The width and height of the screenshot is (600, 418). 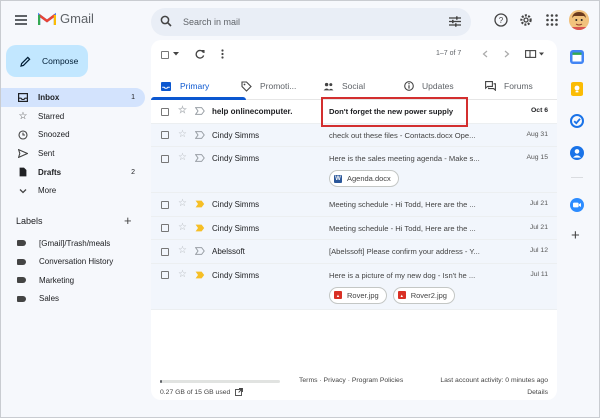 What do you see at coordinates (328, 86) in the screenshot?
I see `people-icon` at bounding box center [328, 86].